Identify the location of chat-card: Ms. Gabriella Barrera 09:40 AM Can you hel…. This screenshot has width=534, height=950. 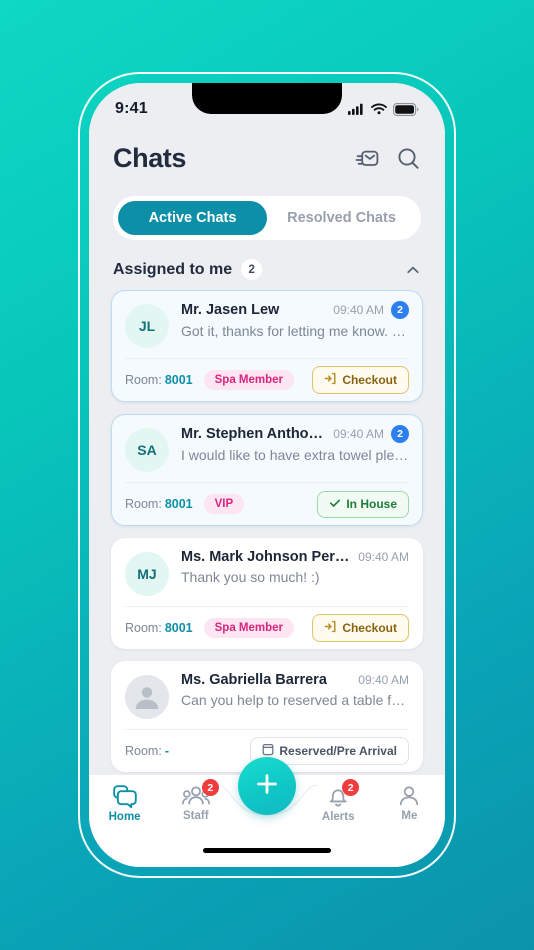
(267, 716).